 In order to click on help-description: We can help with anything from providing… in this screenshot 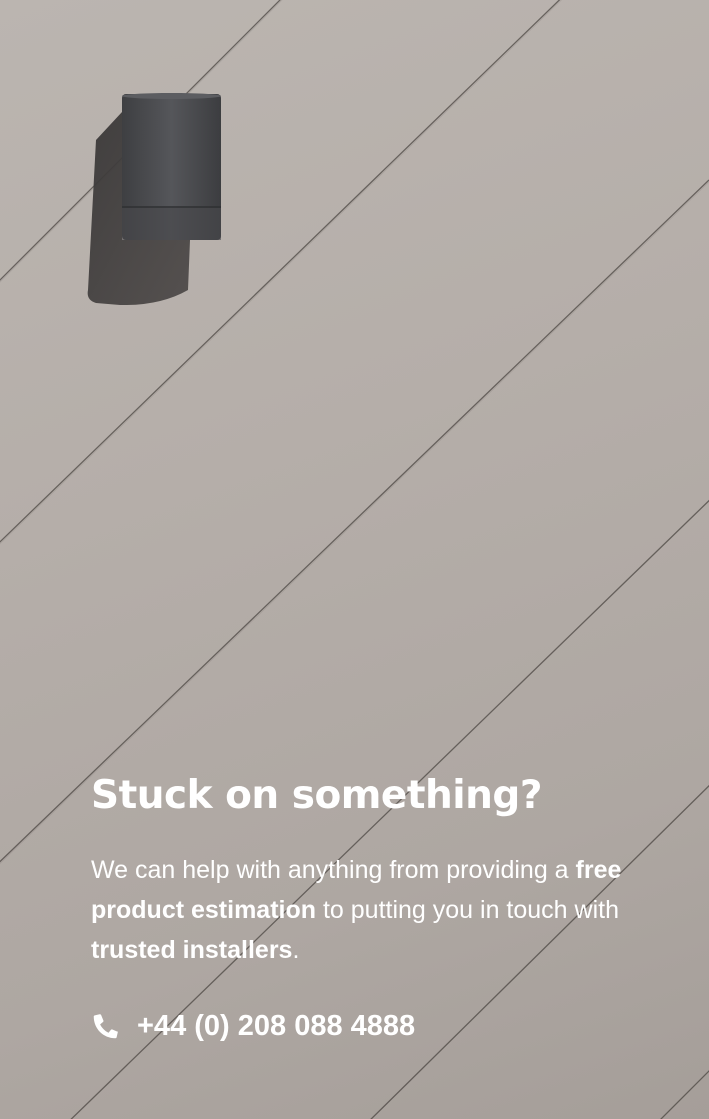, I will do `click(361, 910)`.